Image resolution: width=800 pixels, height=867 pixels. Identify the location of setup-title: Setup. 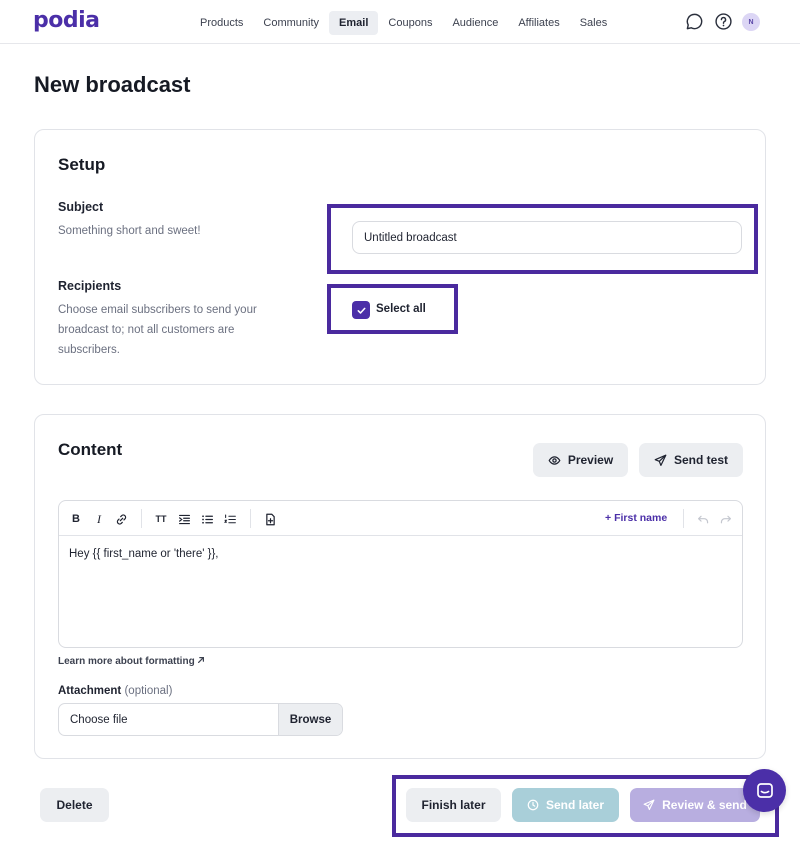
(82, 164).